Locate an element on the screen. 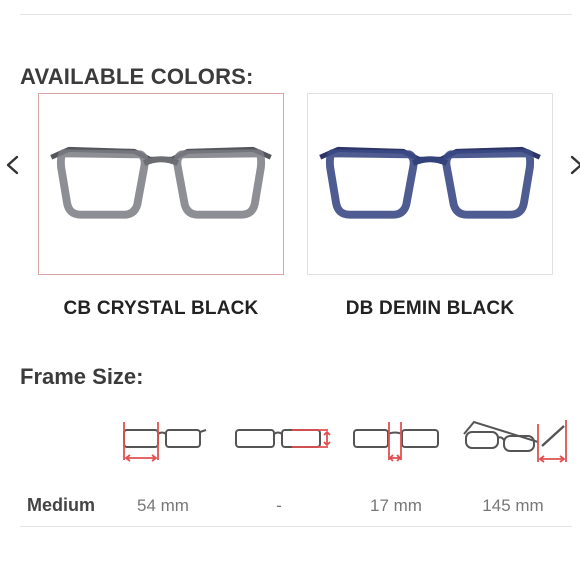  row-divider is located at coordinates (296, 526).